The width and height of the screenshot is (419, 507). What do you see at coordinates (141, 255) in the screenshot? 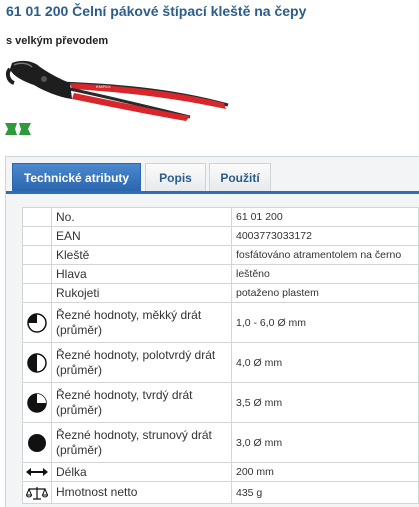
I see `spec-label: Kleště` at bounding box center [141, 255].